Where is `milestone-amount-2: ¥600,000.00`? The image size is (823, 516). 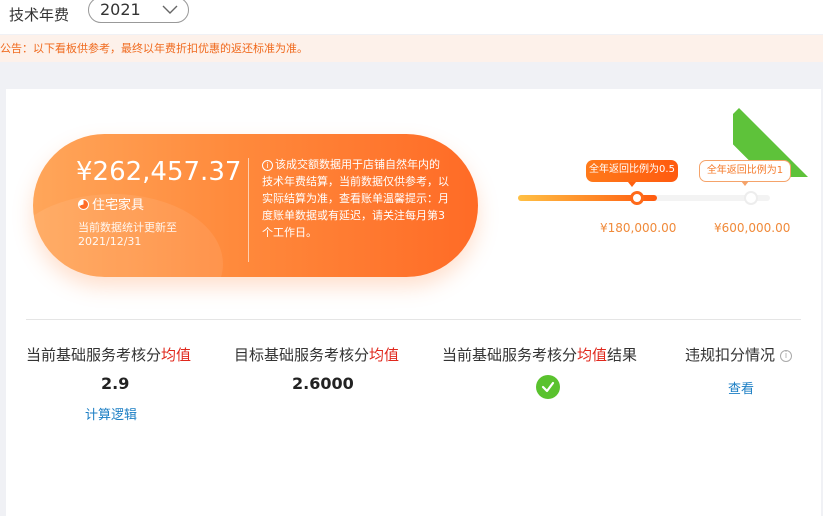 milestone-amount-2: ¥600,000.00 is located at coordinates (752, 228).